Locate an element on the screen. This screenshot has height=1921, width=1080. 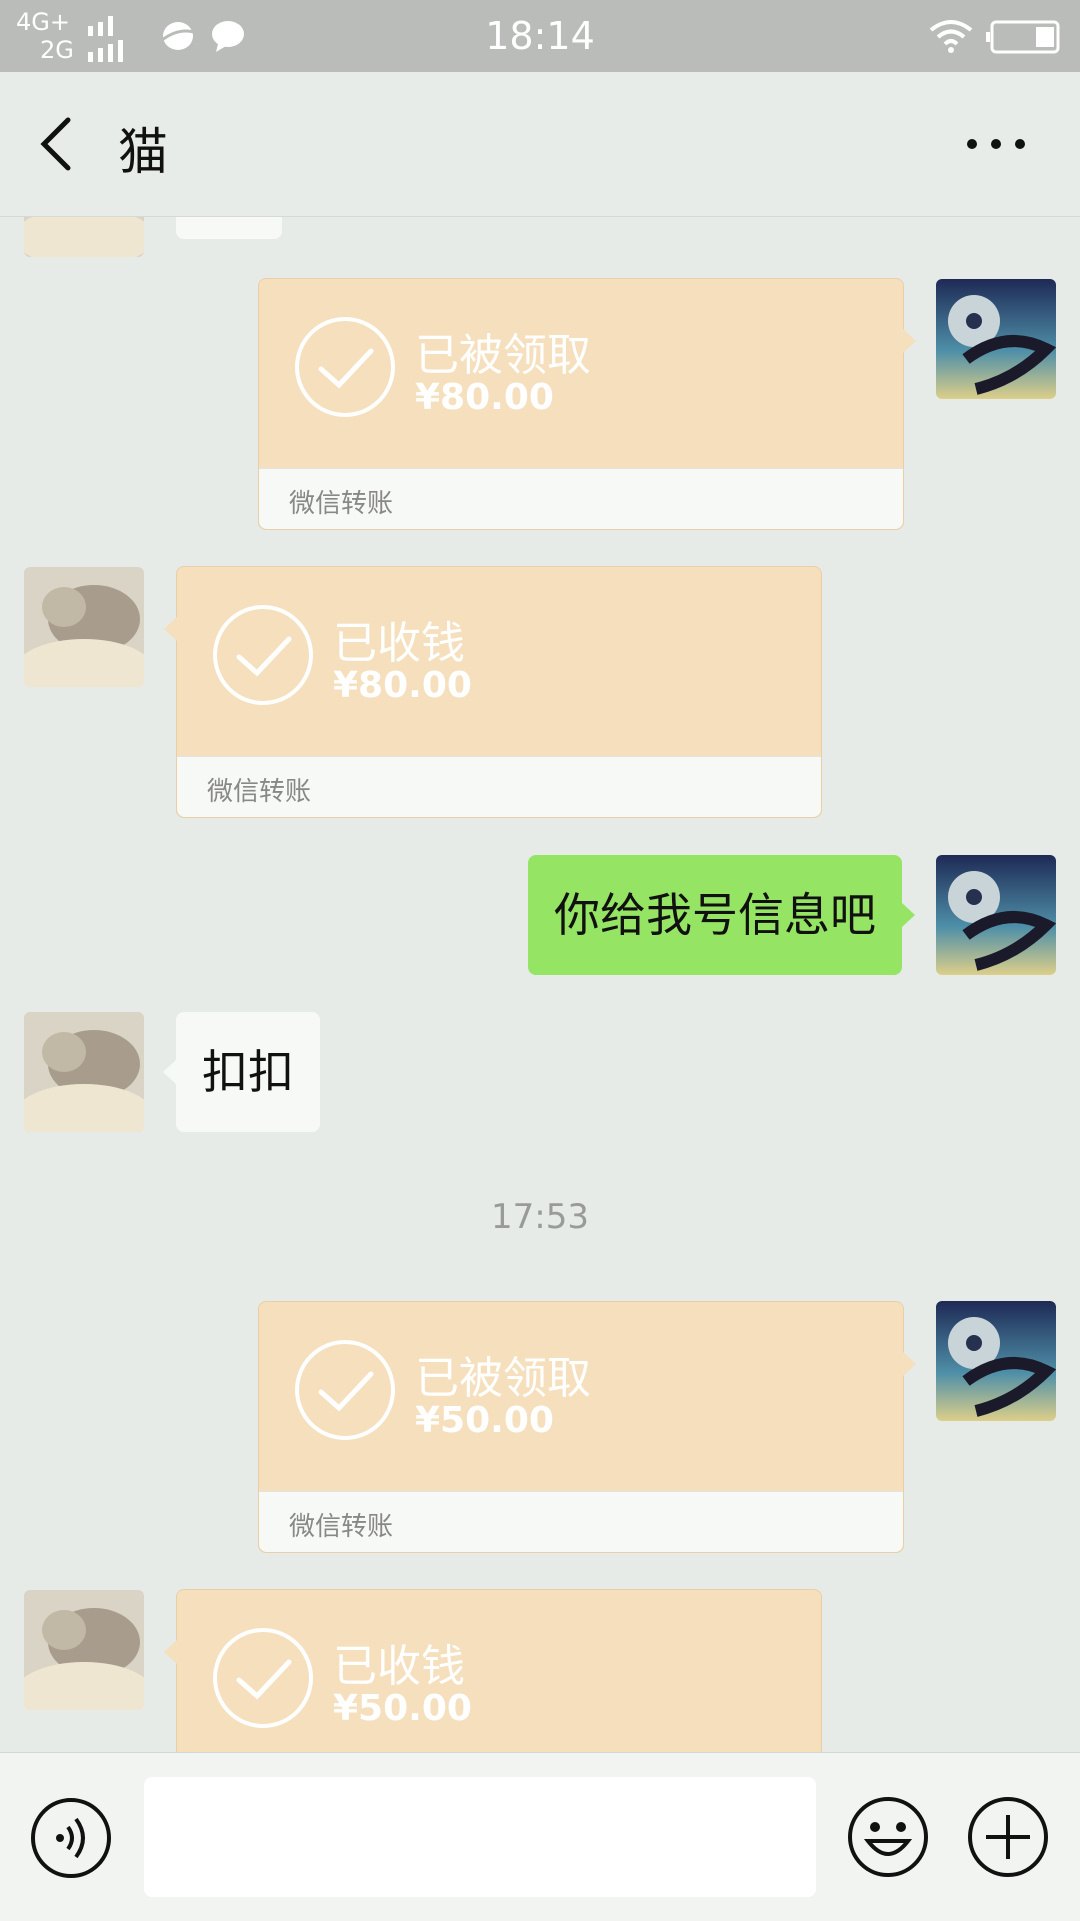
transfer-card: 已被领取 ¥50.00 微信转账 is located at coordinates (587, 1427).